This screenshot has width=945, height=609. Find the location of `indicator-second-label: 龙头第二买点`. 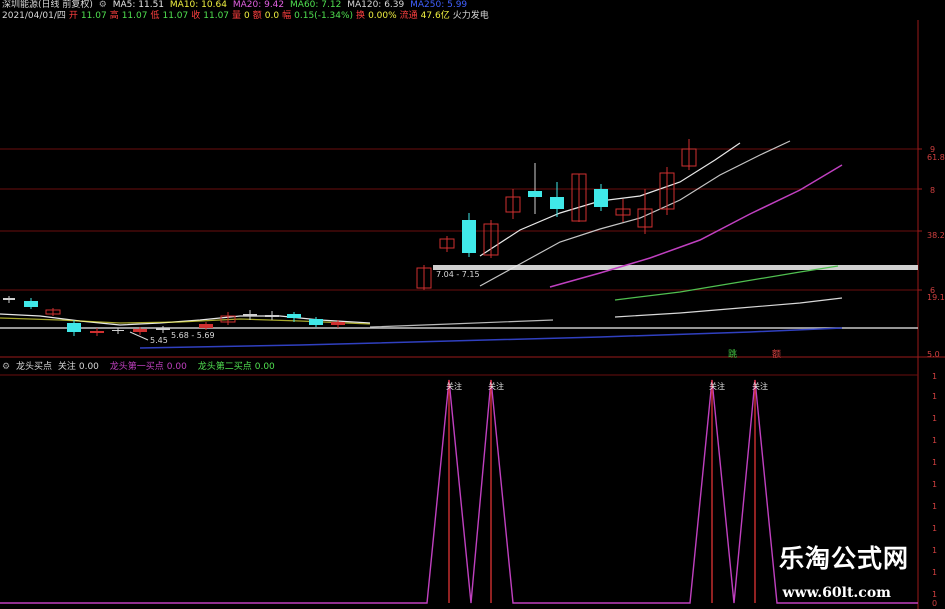

indicator-second-label: 龙头第二买点 is located at coordinates (224, 367).